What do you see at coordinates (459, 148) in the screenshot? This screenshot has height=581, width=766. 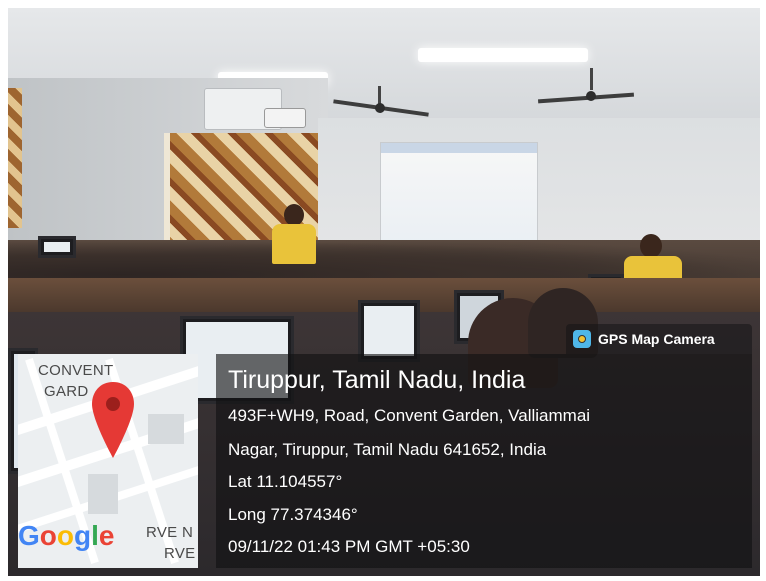 I see `screen-titlebar` at bounding box center [459, 148].